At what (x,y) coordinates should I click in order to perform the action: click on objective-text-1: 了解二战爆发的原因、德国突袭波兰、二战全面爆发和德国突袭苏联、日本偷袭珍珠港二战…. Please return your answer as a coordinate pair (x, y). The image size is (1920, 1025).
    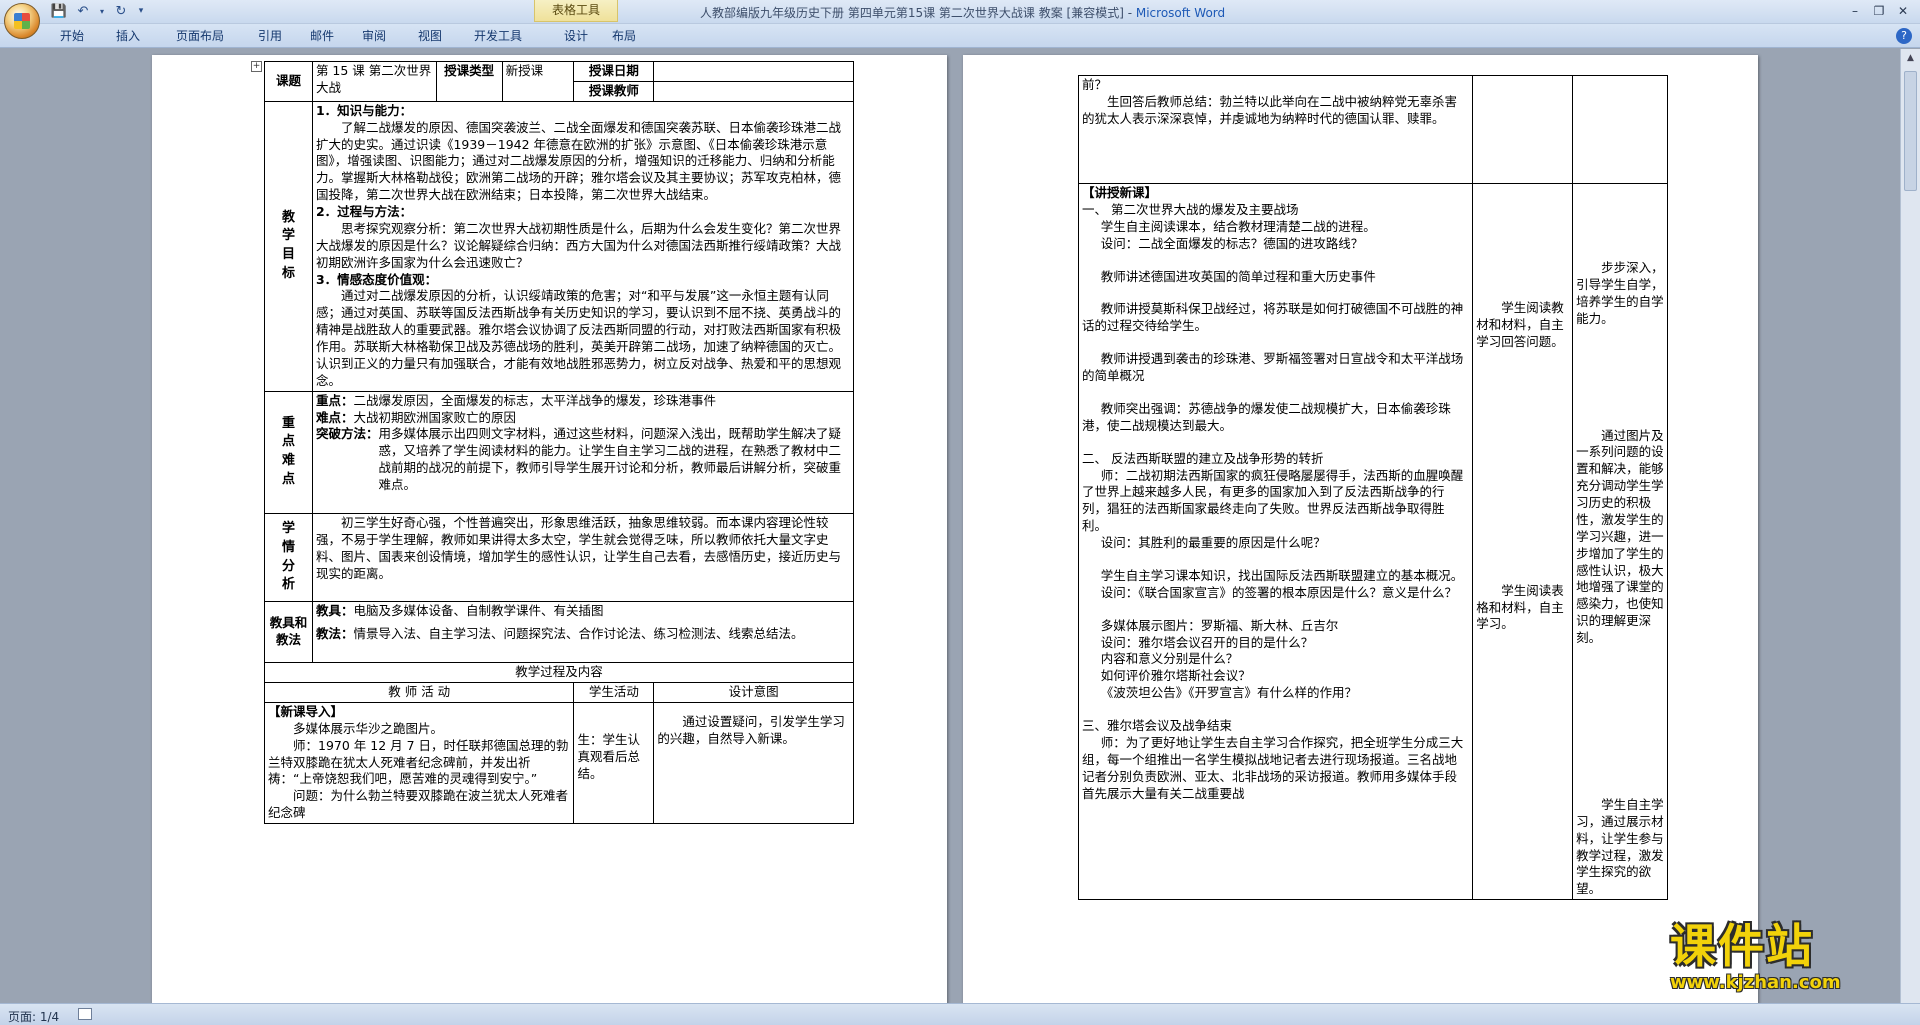
    Looking at the image, I should click on (578, 161).